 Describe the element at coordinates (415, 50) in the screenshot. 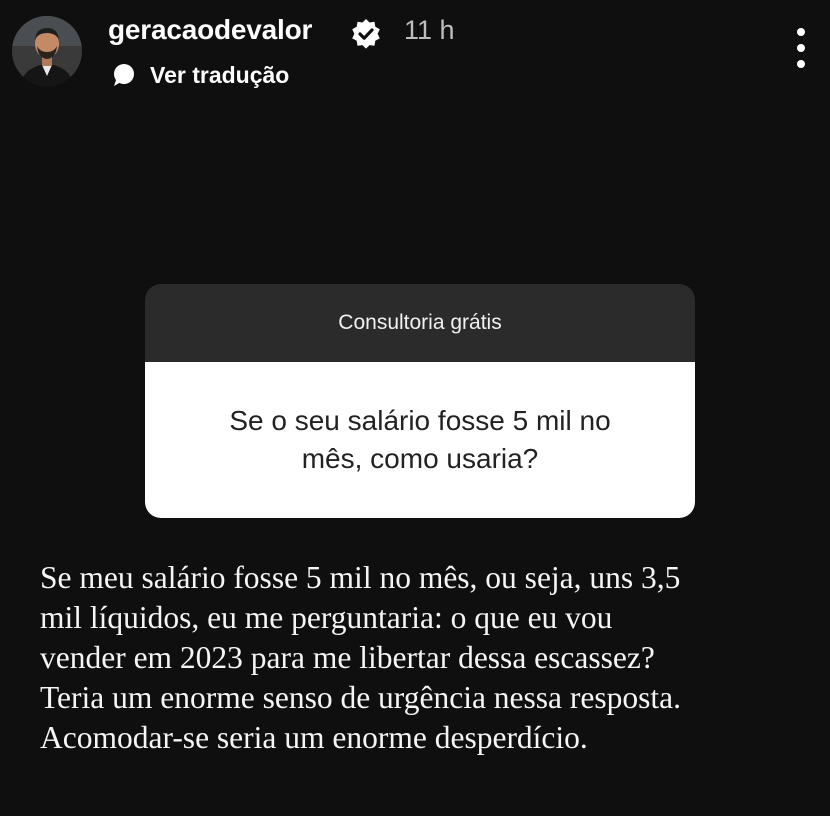

I see `story-header: geracaodevalor 11 h Ver tradução` at that location.